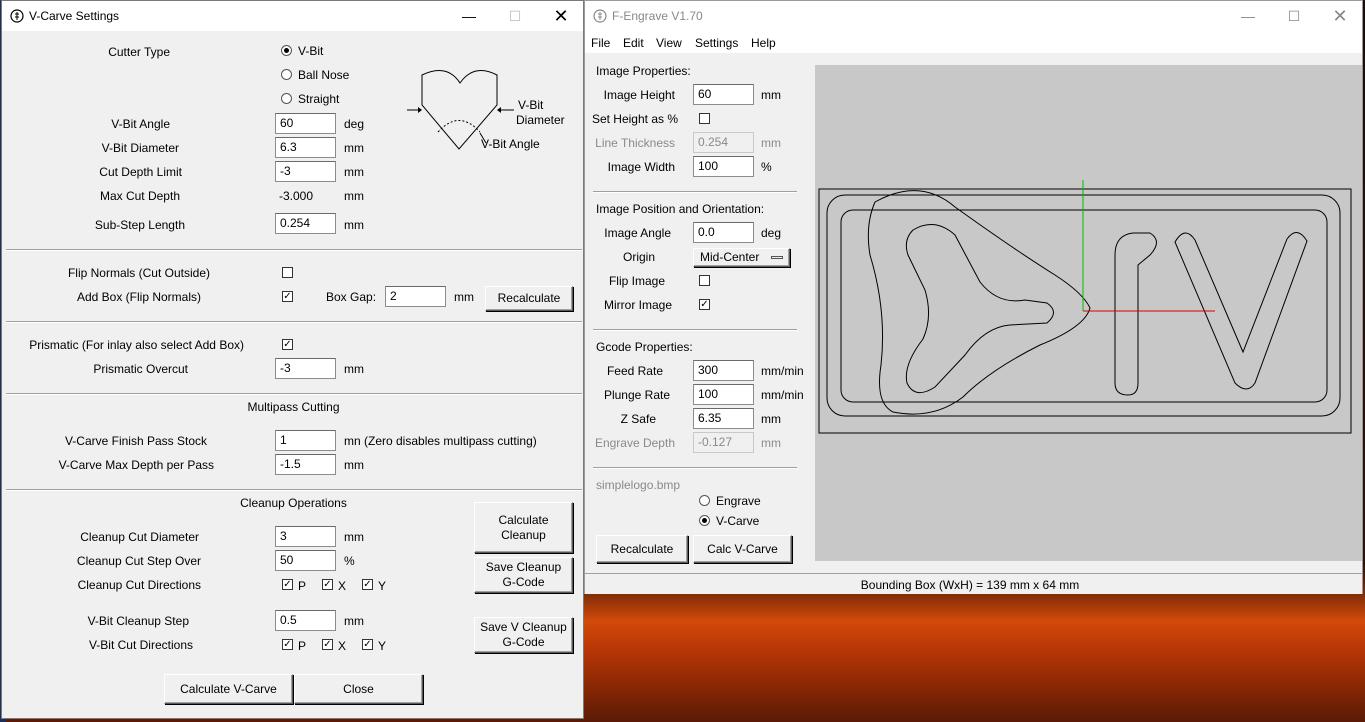 This screenshot has width=1365, height=722. Describe the element at coordinates (531, 105) in the screenshot. I see `diagram-vbit-label: V-Bit` at that location.